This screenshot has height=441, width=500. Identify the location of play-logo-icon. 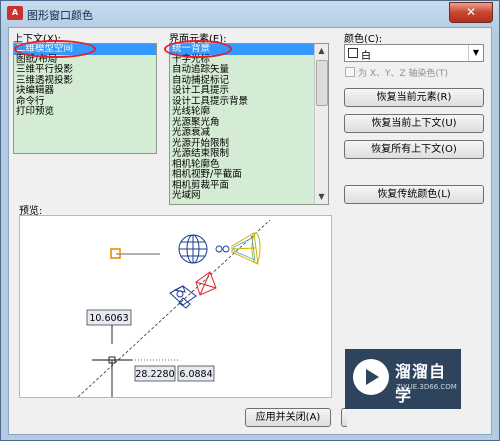
(371, 377).